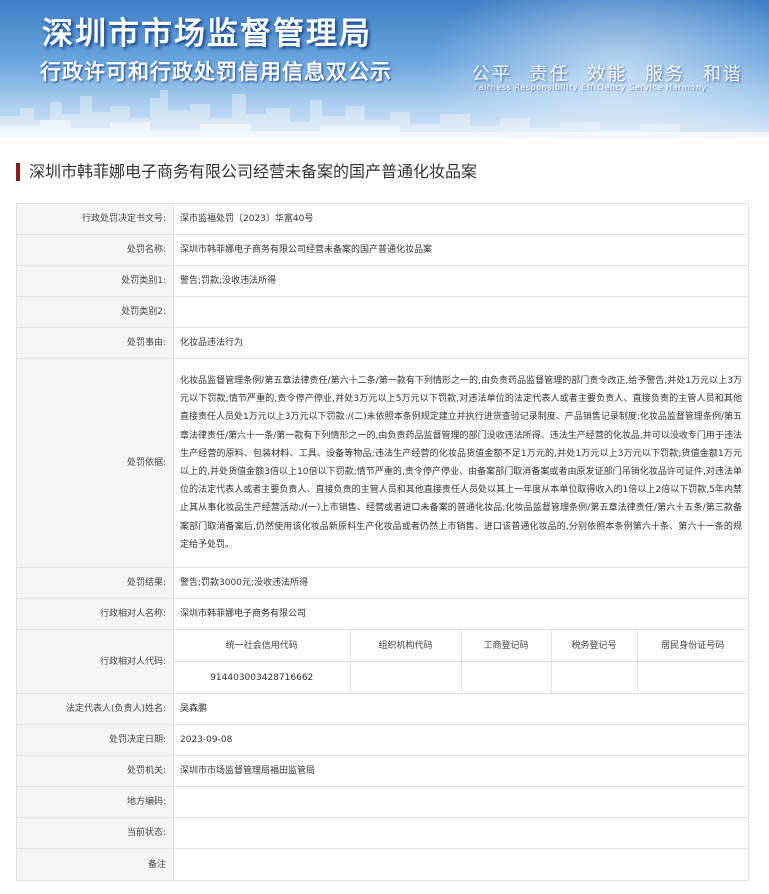  Describe the element at coordinates (461, 802) in the screenshot. I see `region-code-value` at that location.